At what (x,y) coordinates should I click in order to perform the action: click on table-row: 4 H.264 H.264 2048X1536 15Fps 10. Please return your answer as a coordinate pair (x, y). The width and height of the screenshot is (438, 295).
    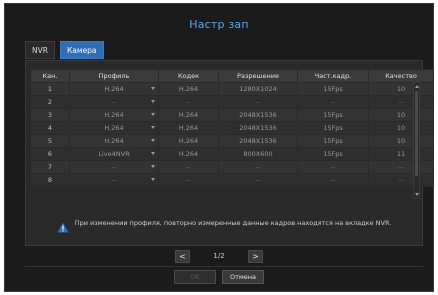
    Looking at the image, I should click on (232, 128).